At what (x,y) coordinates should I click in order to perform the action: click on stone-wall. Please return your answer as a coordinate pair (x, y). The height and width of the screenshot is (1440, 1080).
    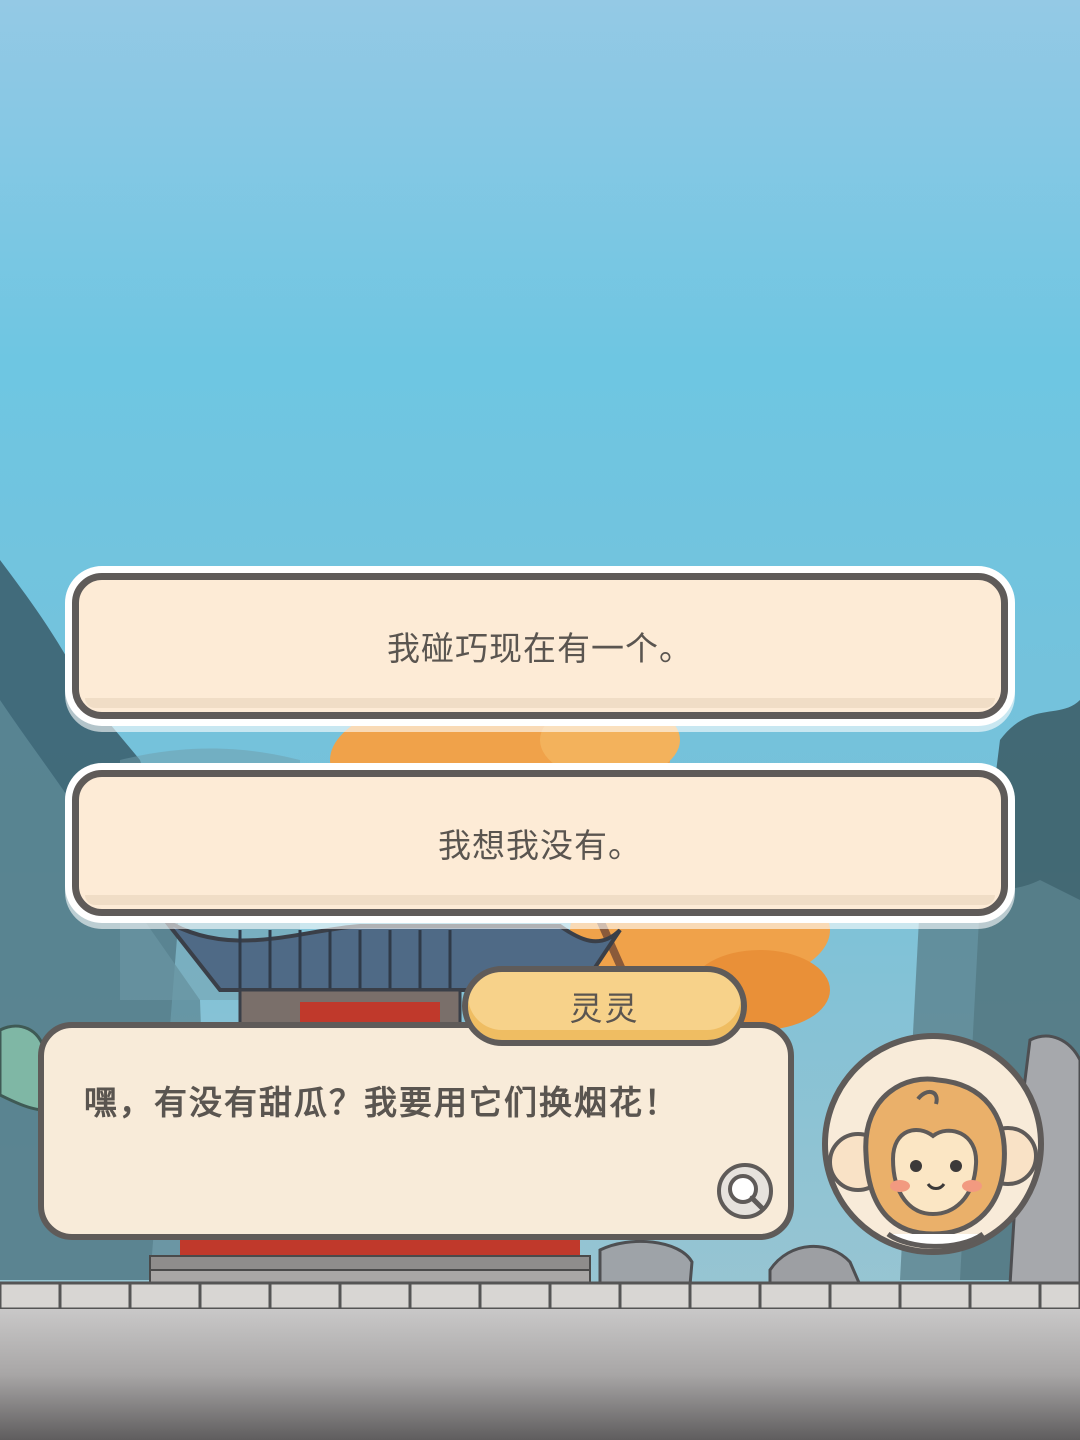
    Looking at the image, I should click on (540, 1296).